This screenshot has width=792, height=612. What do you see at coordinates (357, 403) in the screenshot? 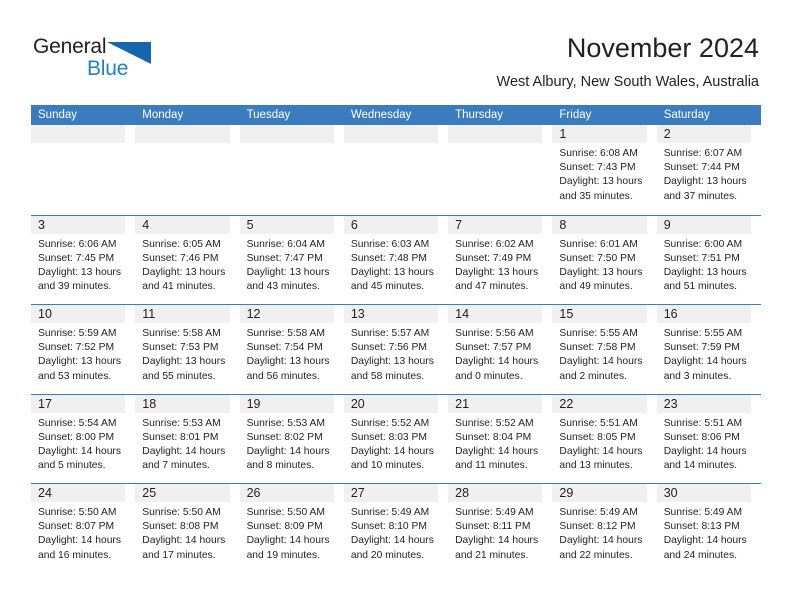
I see `day-number: 20` at bounding box center [357, 403].